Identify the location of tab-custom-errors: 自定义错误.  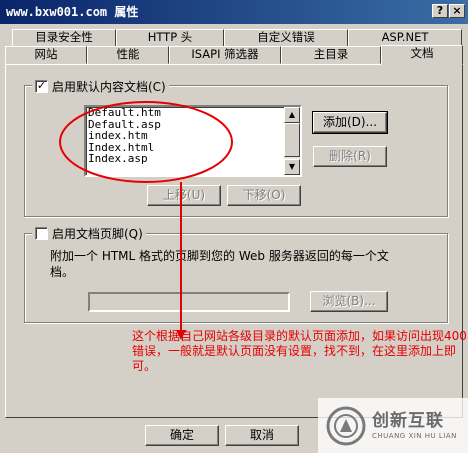
(286, 38).